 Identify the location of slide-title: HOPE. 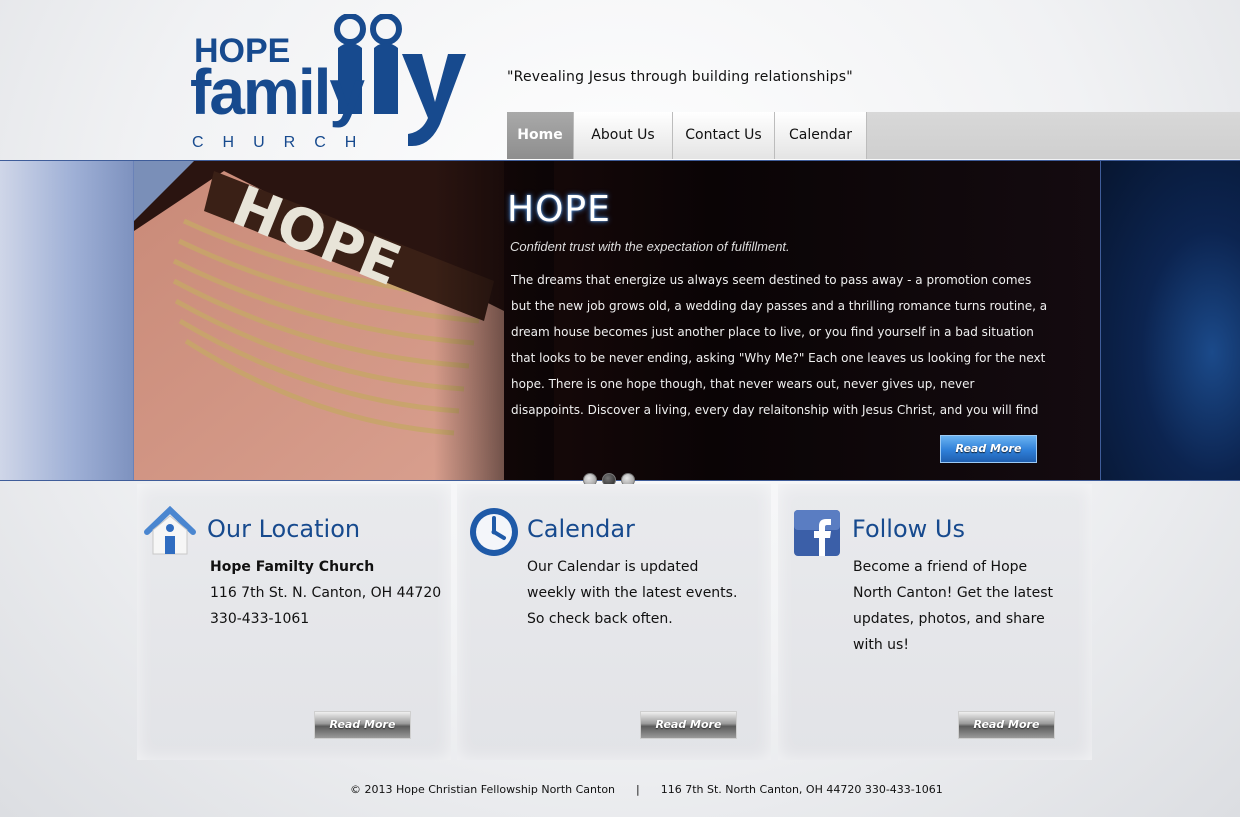
(559, 209).